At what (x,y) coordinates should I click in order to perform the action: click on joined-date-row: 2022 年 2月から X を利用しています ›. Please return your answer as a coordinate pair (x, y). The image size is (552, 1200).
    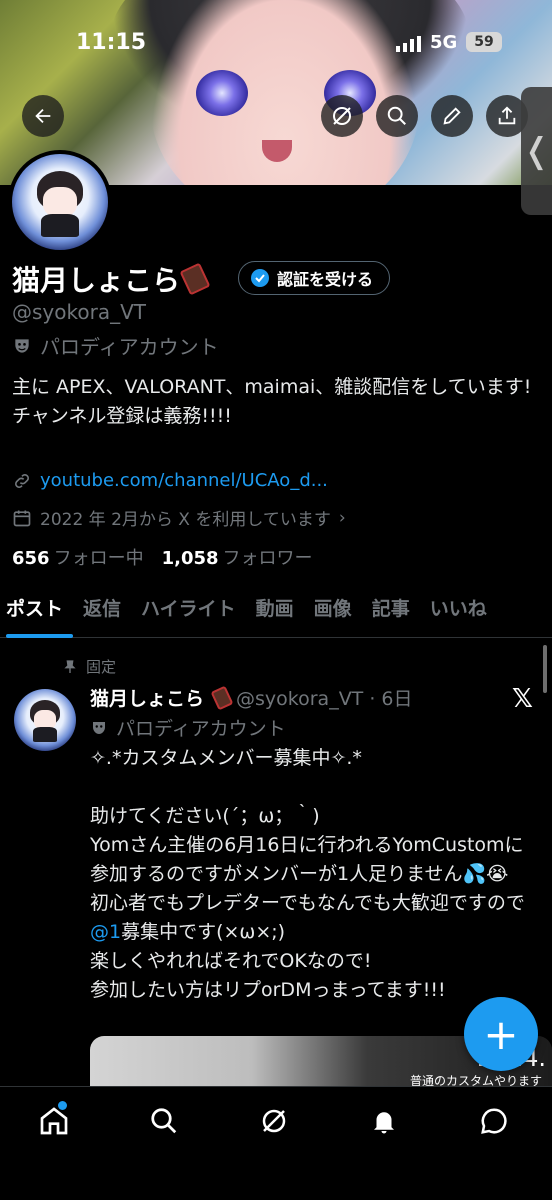
    Looking at the image, I should click on (179, 517).